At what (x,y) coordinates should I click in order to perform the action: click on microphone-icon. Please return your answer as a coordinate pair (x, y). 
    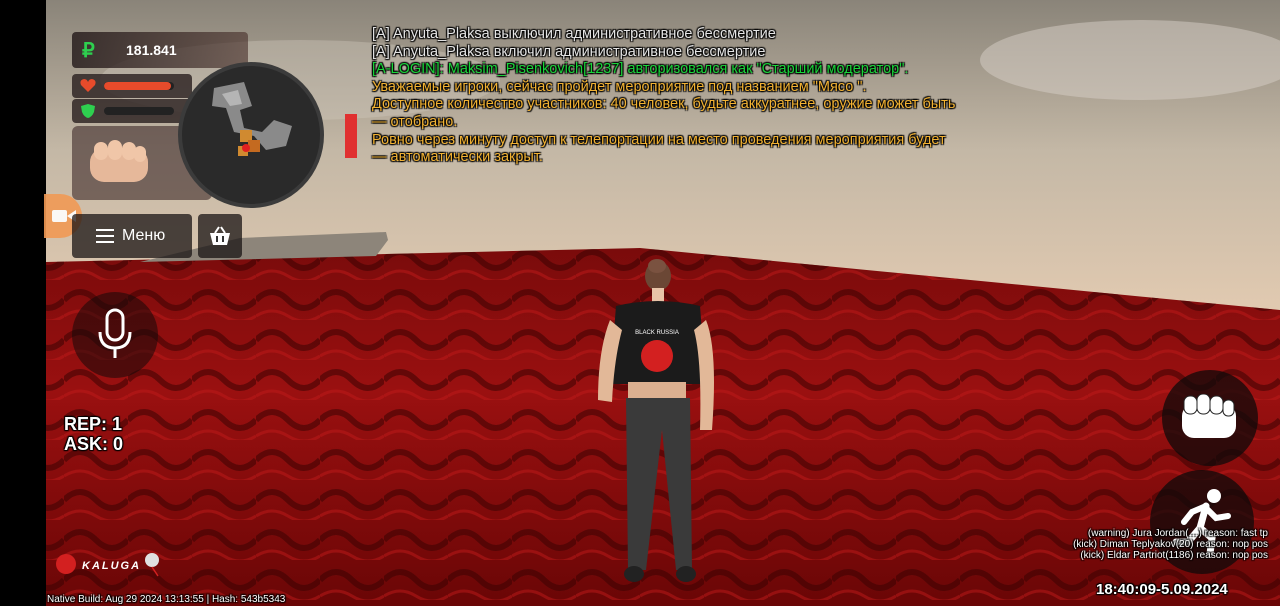
    Looking at the image, I should click on (115, 333).